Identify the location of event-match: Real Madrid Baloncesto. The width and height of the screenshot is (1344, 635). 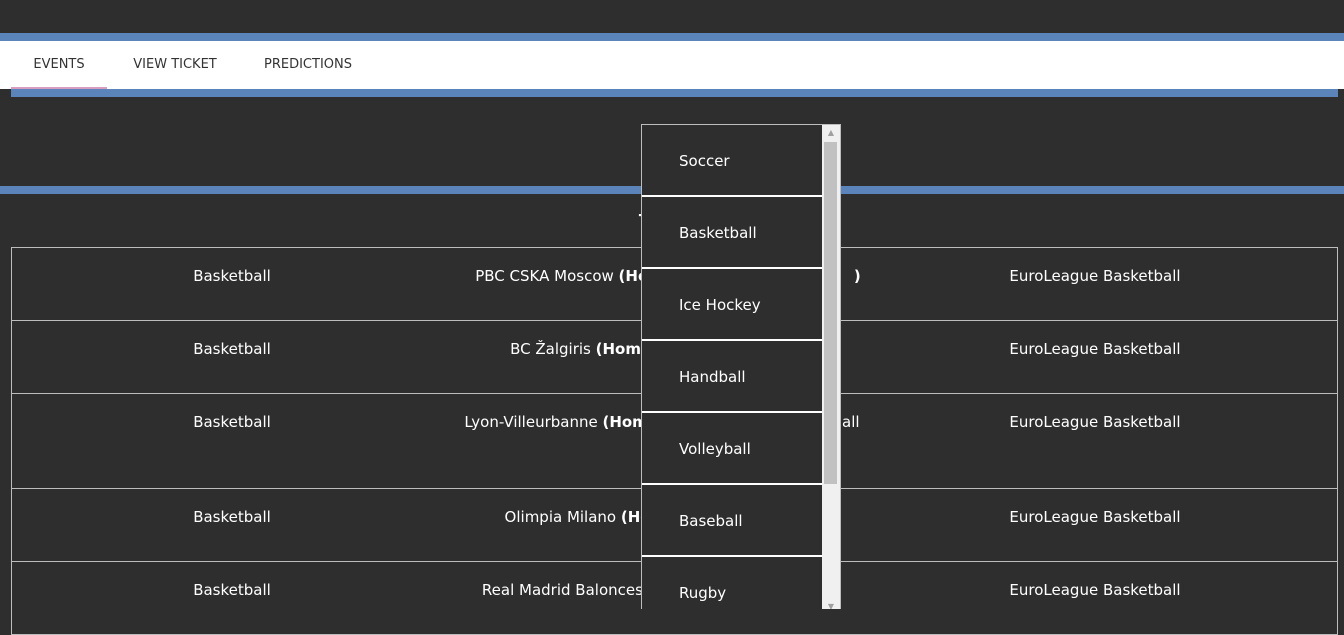
(533, 590).